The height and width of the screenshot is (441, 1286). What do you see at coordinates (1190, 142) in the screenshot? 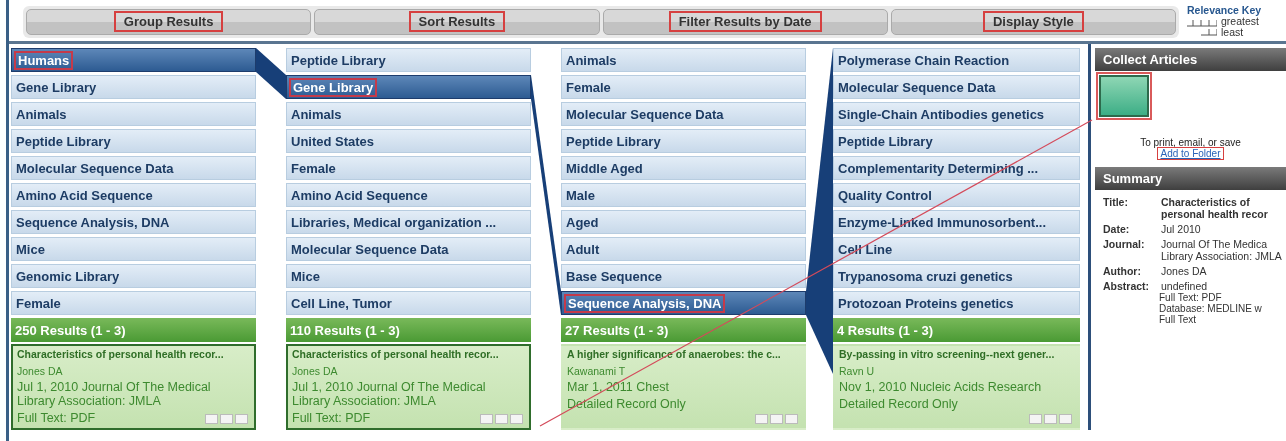
I see `collect-hint: To print, email, or save` at bounding box center [1190, 142].